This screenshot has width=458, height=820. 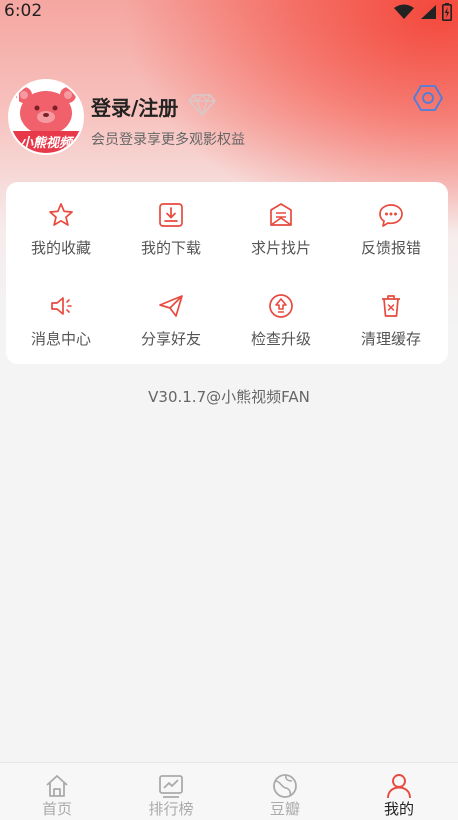 I want to click on nav-item-douban: 豆瓣, so click(x=285, y=791).